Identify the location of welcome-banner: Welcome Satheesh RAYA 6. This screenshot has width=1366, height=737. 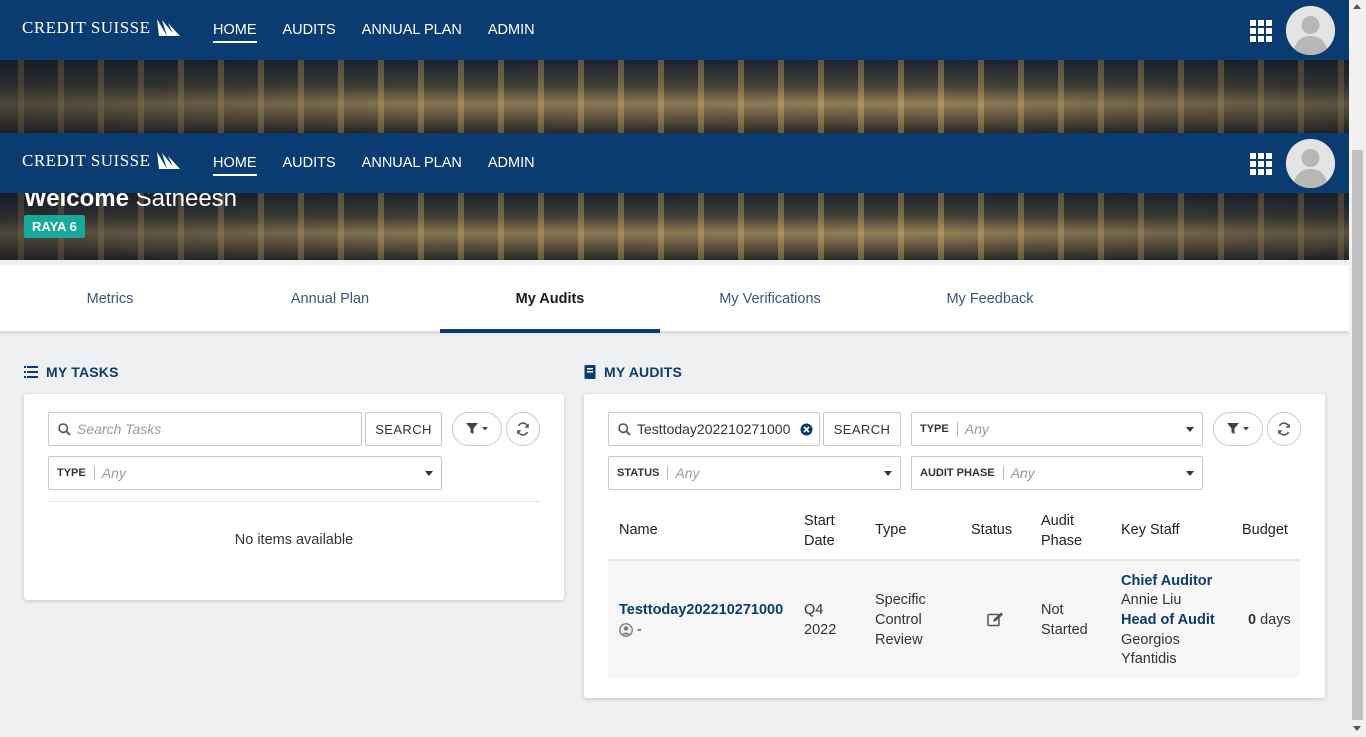
(674, 226).